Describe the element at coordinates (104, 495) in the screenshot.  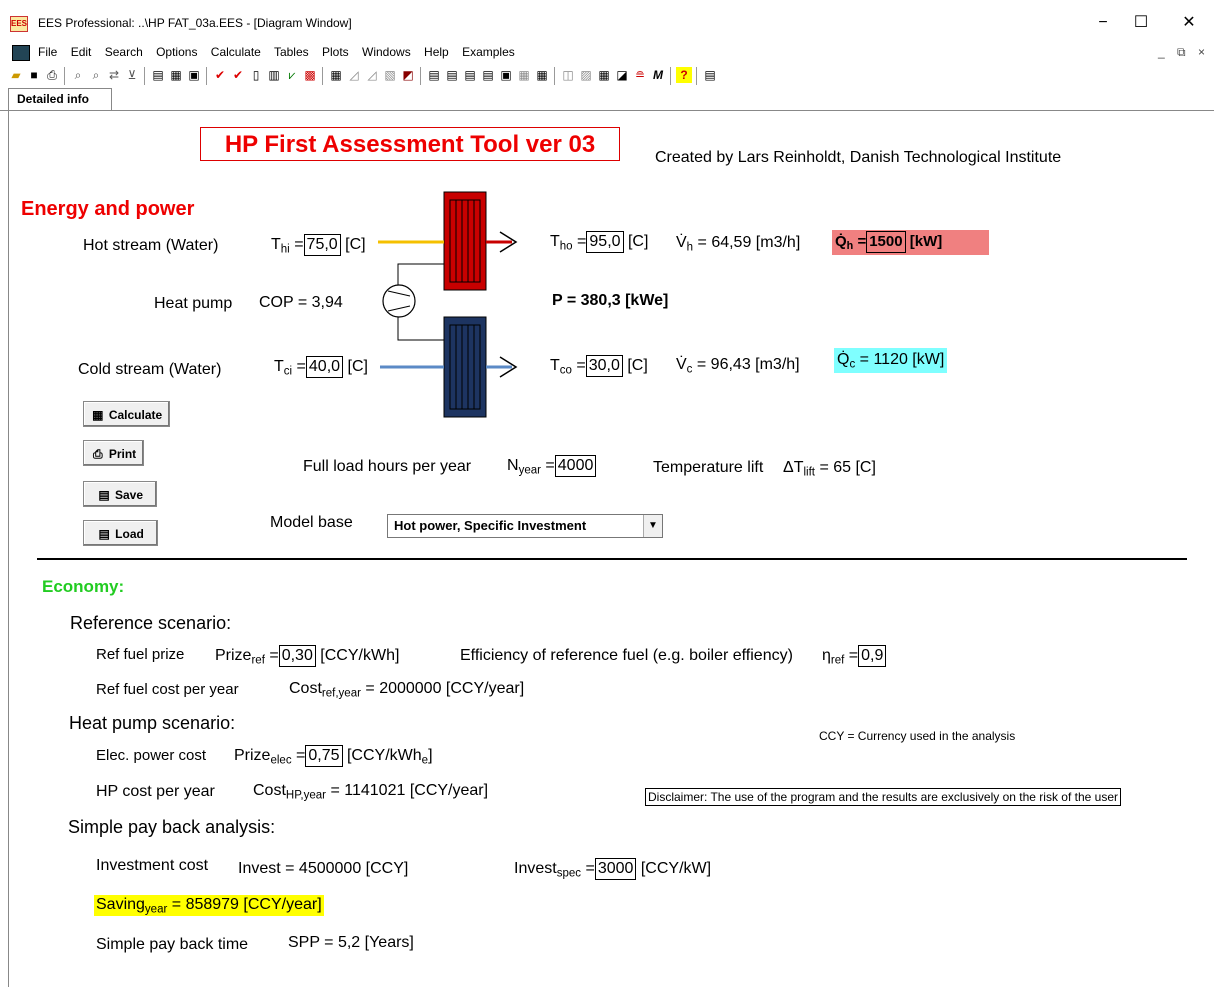
I see `save-icon: ▤` at that location.